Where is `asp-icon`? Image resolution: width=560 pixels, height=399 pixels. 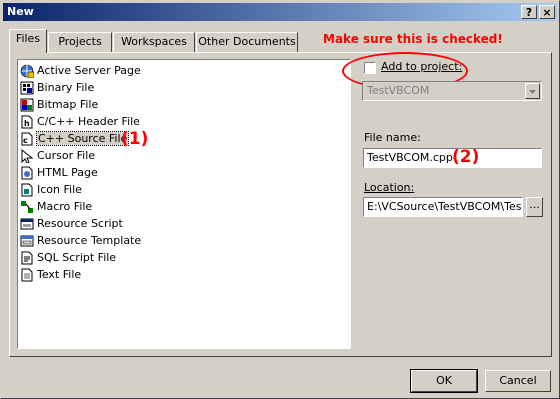
asp-icon is located at coordinates (27, 71).